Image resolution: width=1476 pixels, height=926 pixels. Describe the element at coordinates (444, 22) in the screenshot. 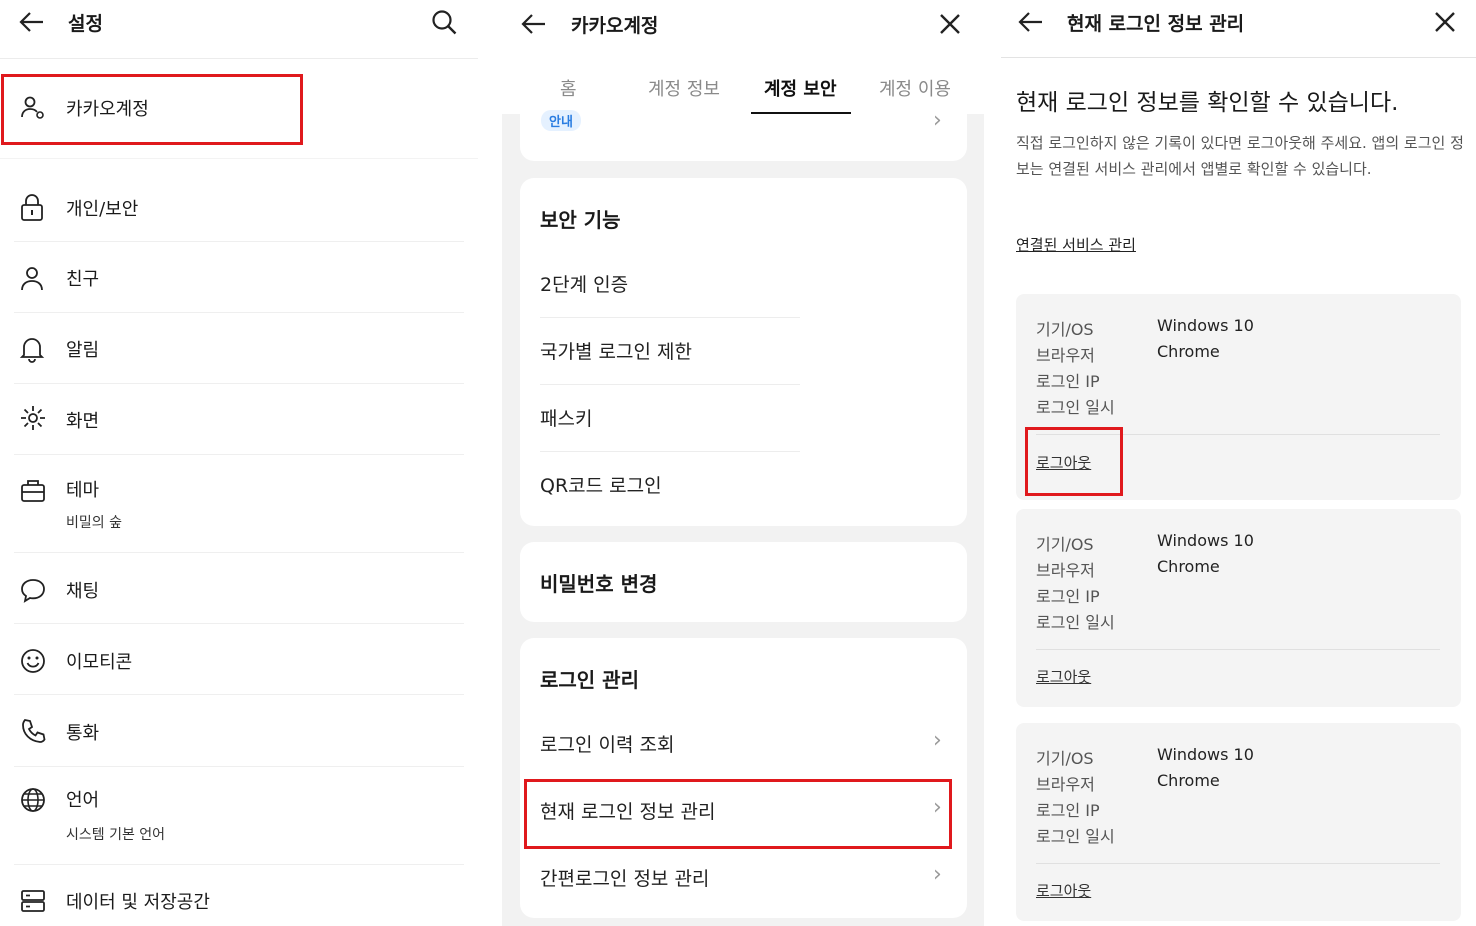

I see `search-icon` at that location.